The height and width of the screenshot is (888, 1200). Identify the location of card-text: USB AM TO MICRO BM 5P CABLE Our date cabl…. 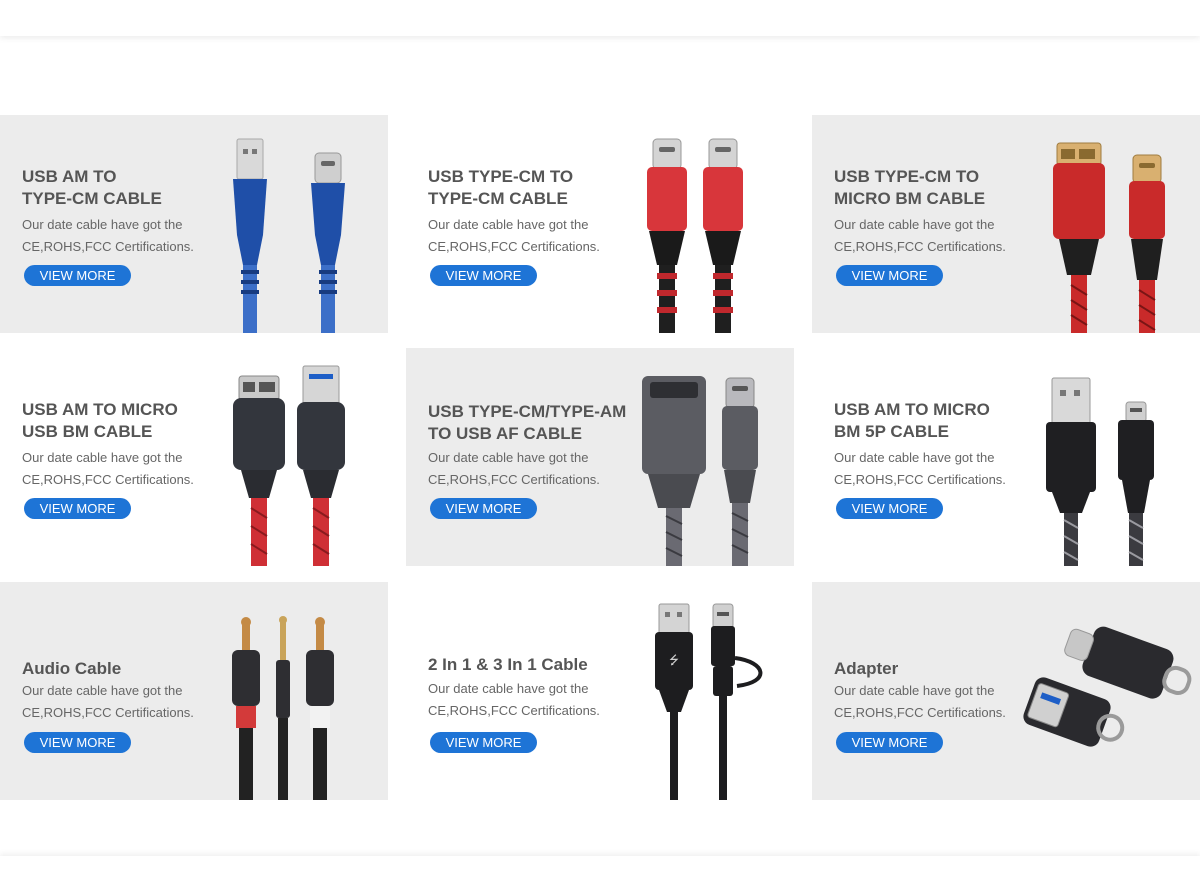
(934, 445).